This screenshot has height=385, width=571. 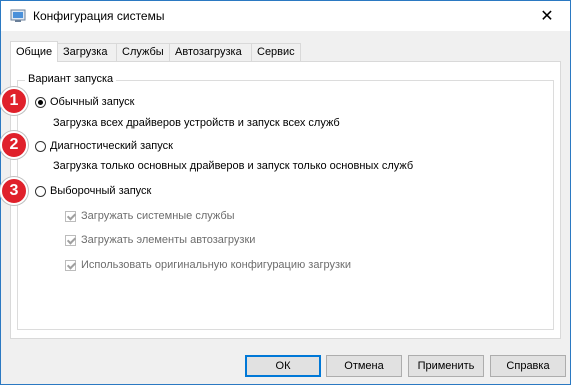 What do you see at coordinates (528, 366) in the screenshot?
I see `help-button: Справка` at bounding box center [528, 366].